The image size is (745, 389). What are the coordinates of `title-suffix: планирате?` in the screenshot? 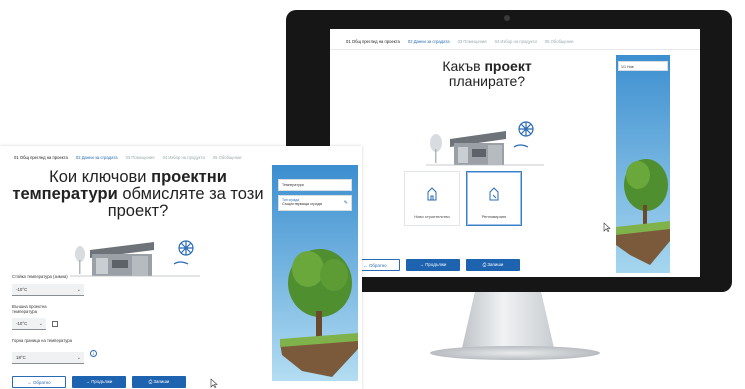 It's located at (487, 81).